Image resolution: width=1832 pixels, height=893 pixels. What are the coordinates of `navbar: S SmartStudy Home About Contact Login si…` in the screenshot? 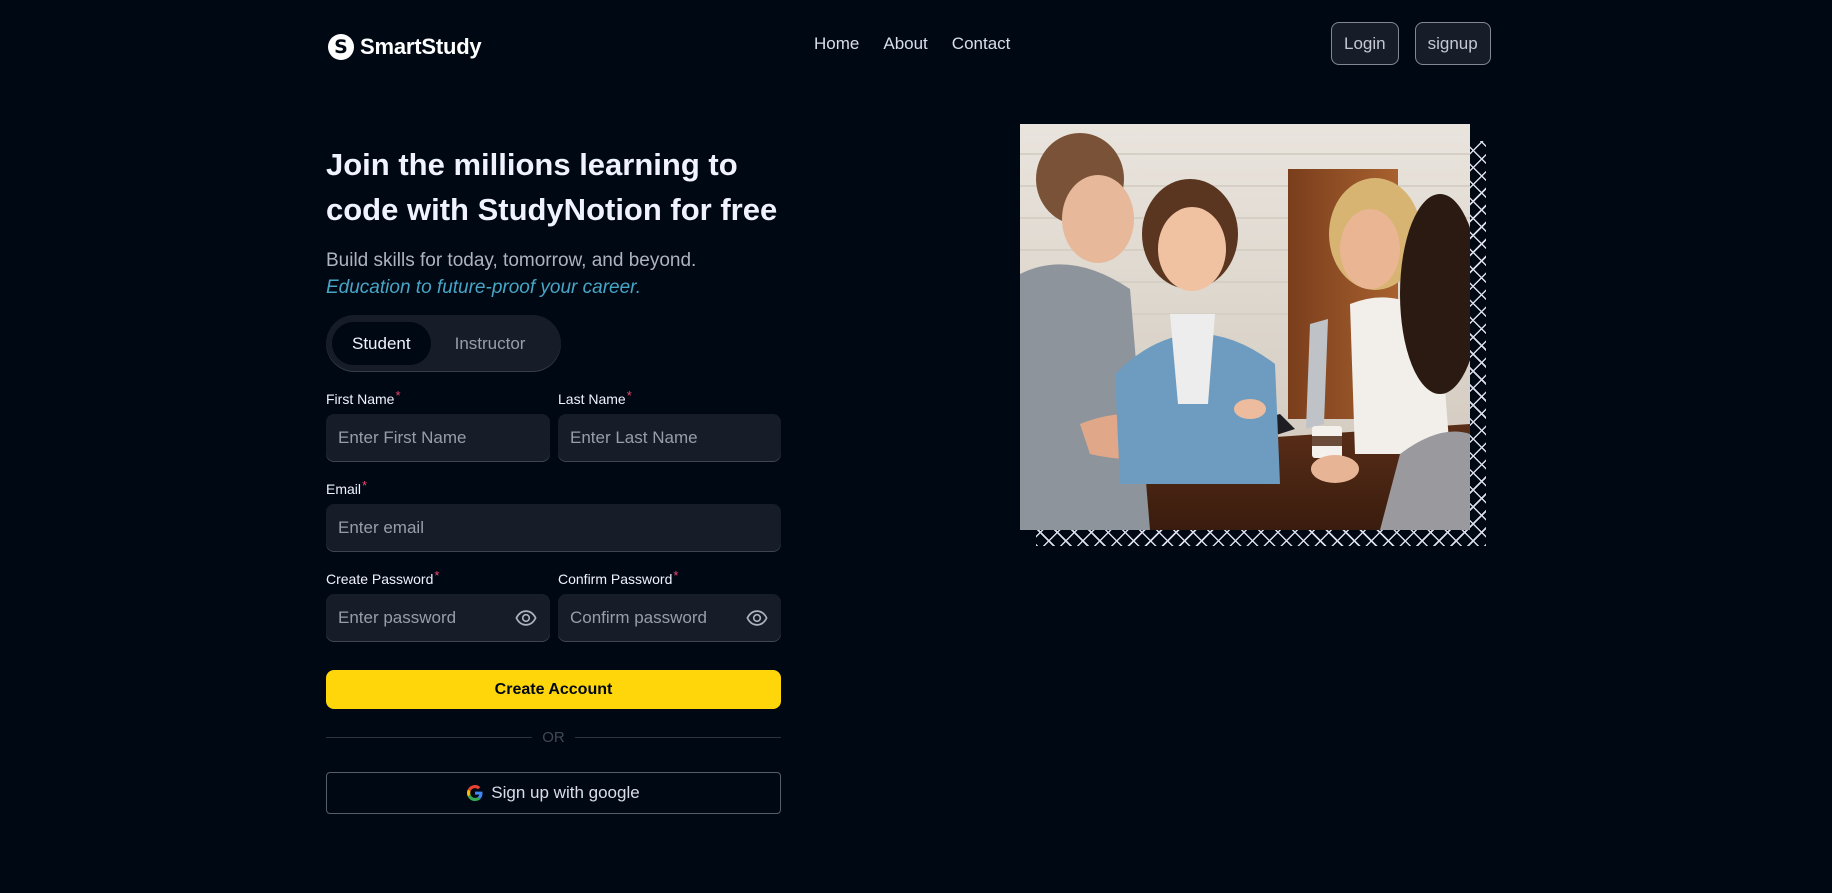 It's located at (916, 45).